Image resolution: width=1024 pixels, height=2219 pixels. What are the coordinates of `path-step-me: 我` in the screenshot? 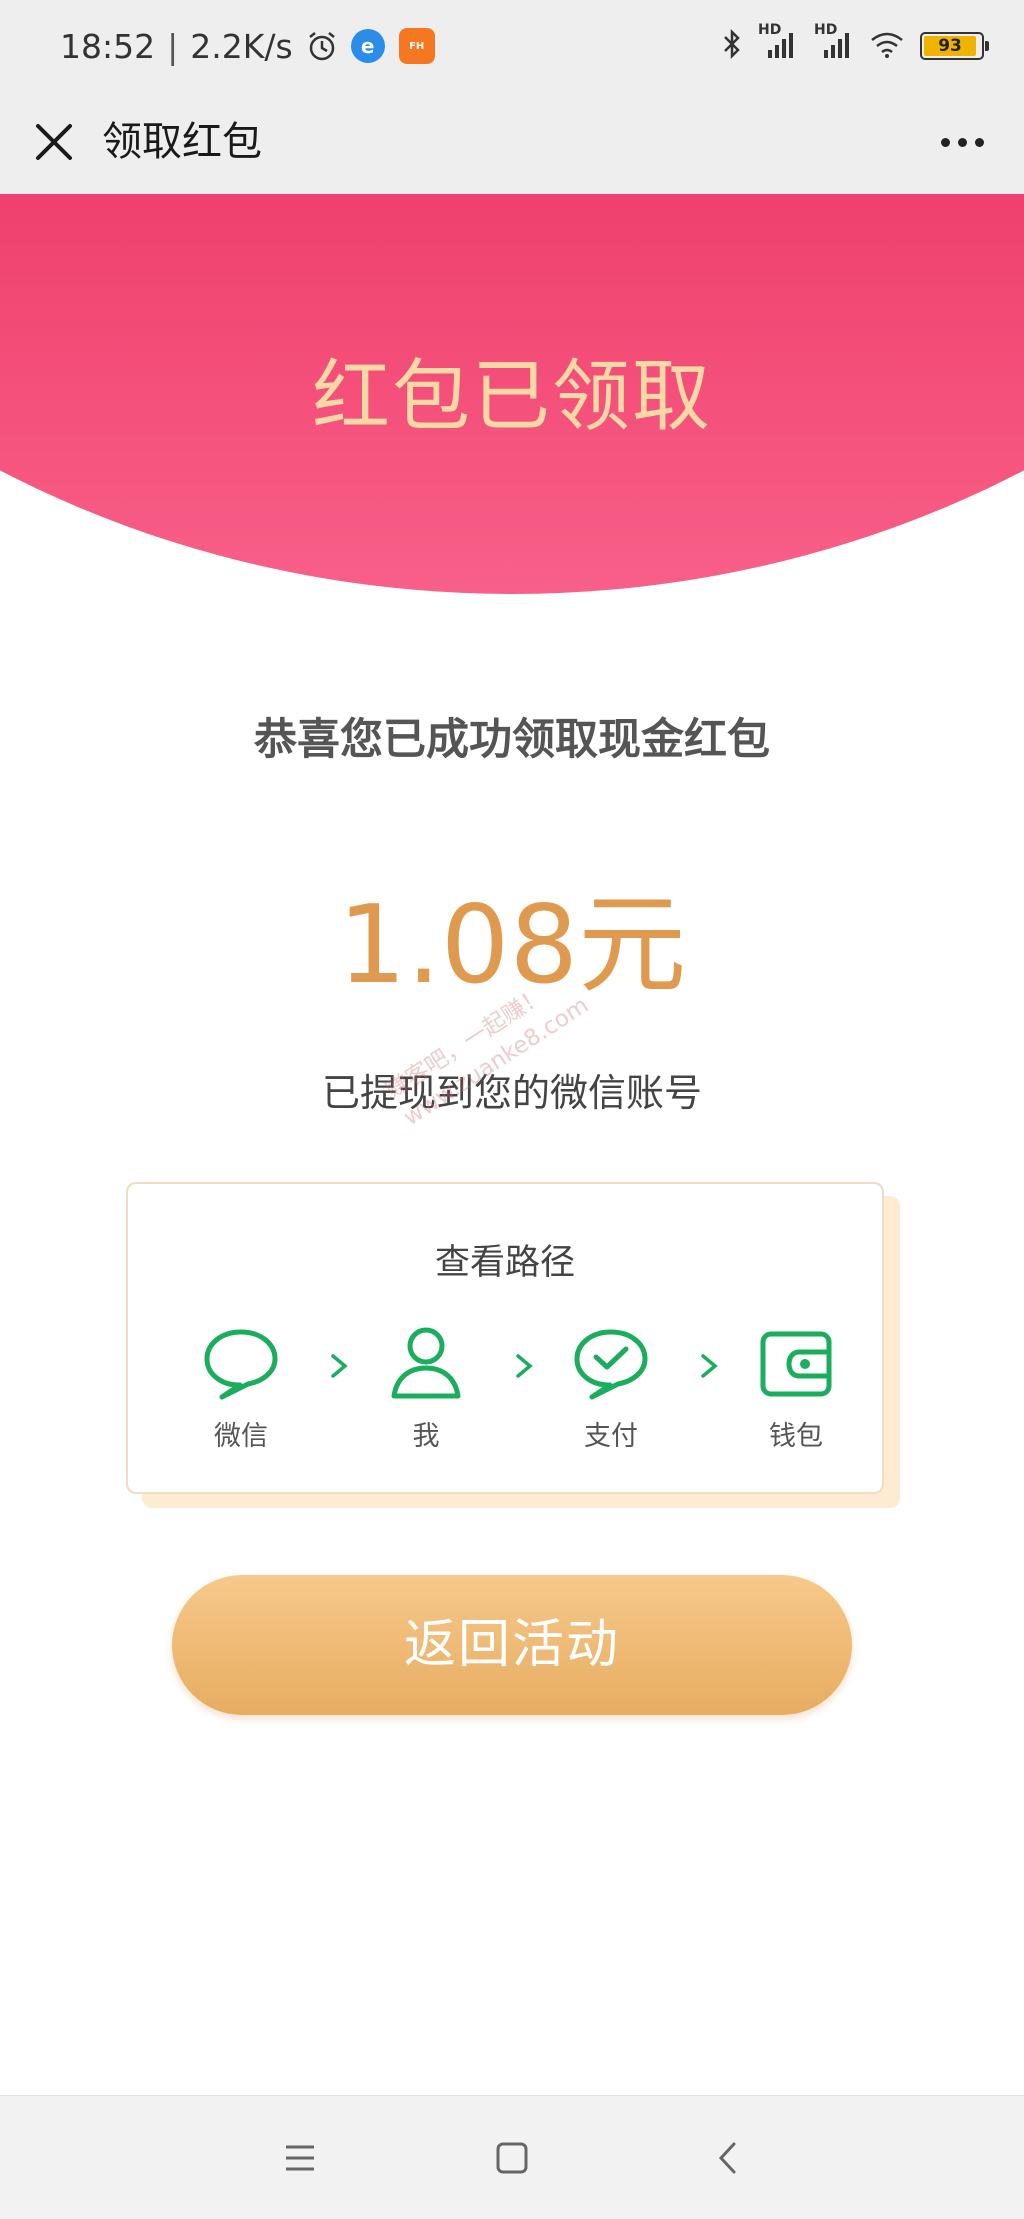 It's located at (426, 1388).